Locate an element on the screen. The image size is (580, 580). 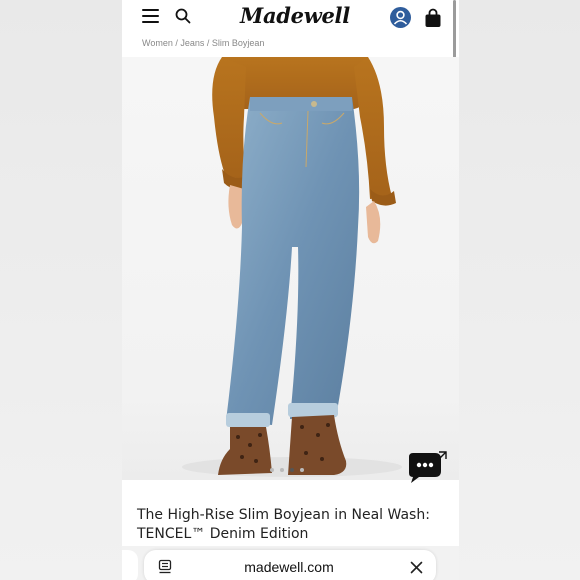
breadcrumb: Women / Jeans / Slim Boyjean is located at coordinates (290, 46).